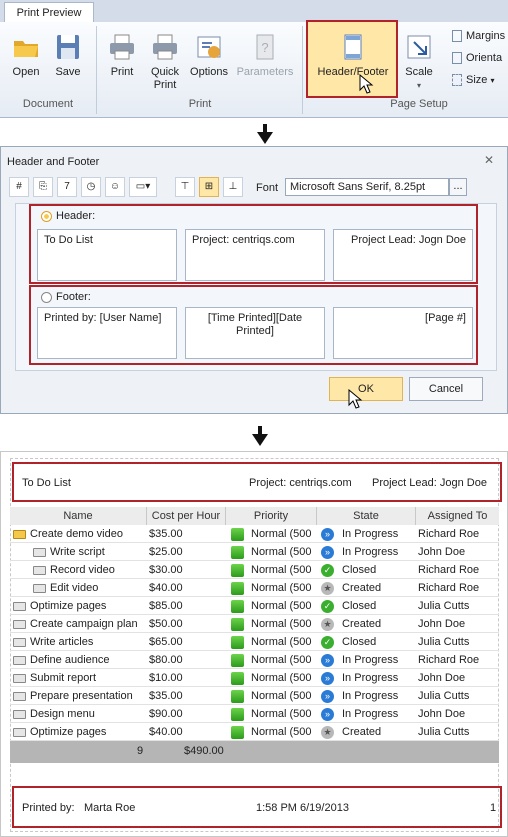 The width and height of the screenshot is (508, 837). What do you see at coordinates (209, 187) in the screenshot?
I see `align-middle-icon: ⊞` at bounding box center [209, 187].